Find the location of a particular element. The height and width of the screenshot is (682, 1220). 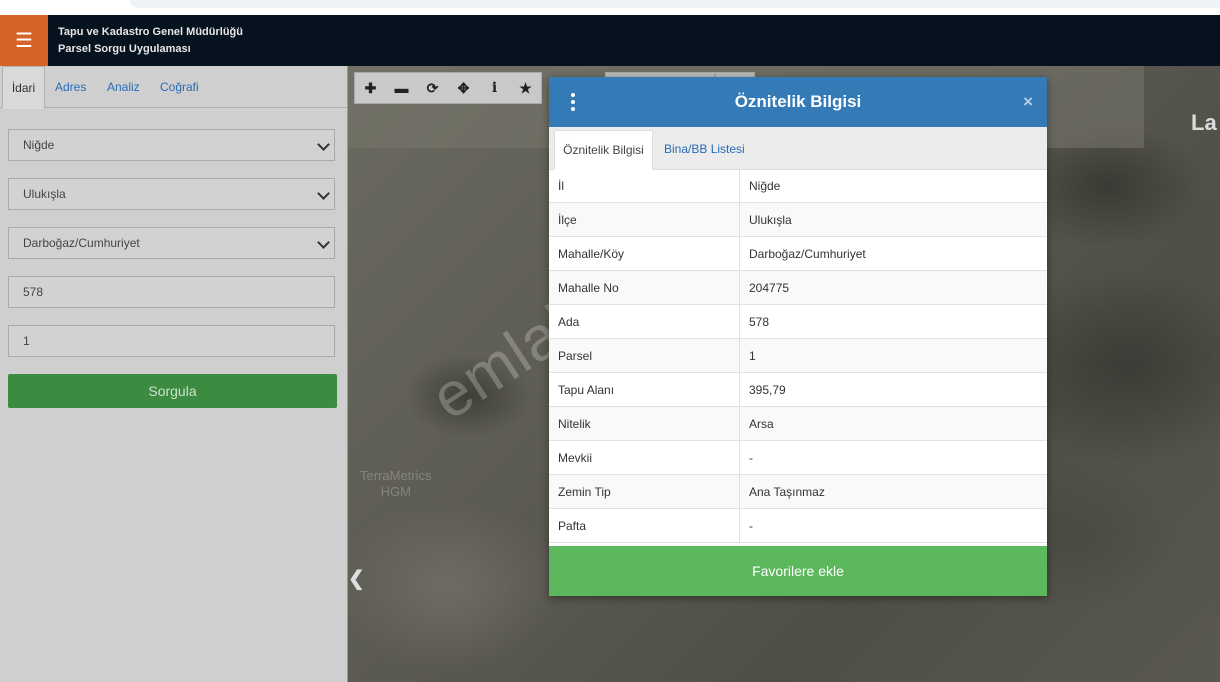

attr-key: Zemin Tip is located at coordinates (644, 491).